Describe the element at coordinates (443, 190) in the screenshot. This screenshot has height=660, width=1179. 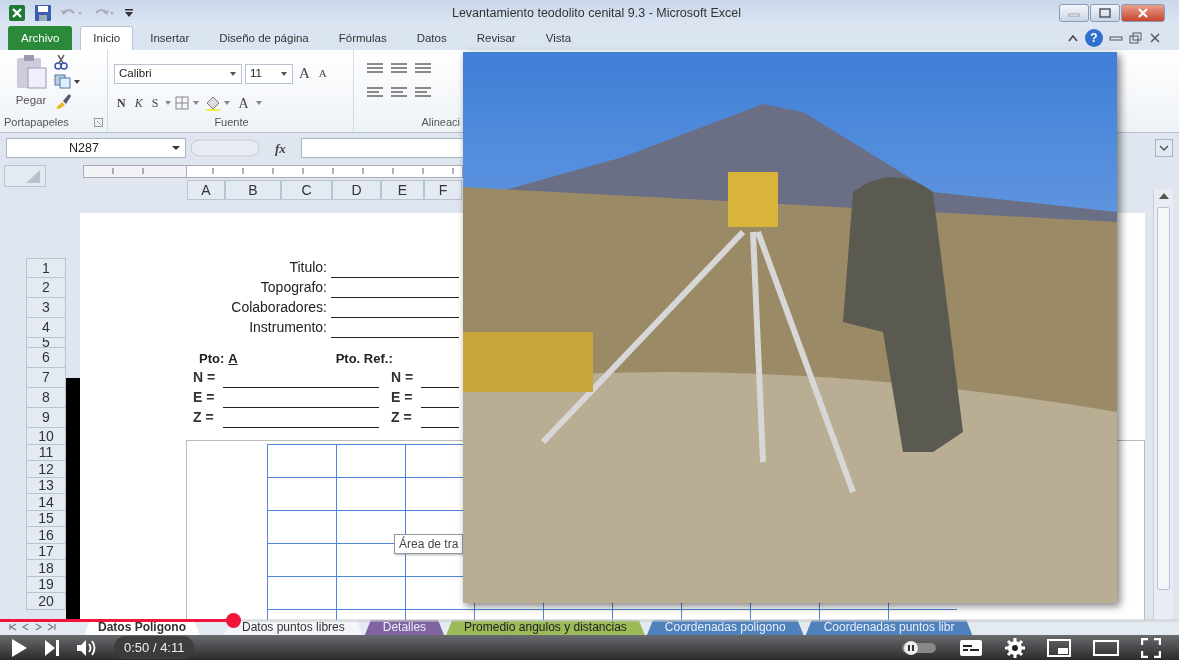
I see `column-header: F` at that location.